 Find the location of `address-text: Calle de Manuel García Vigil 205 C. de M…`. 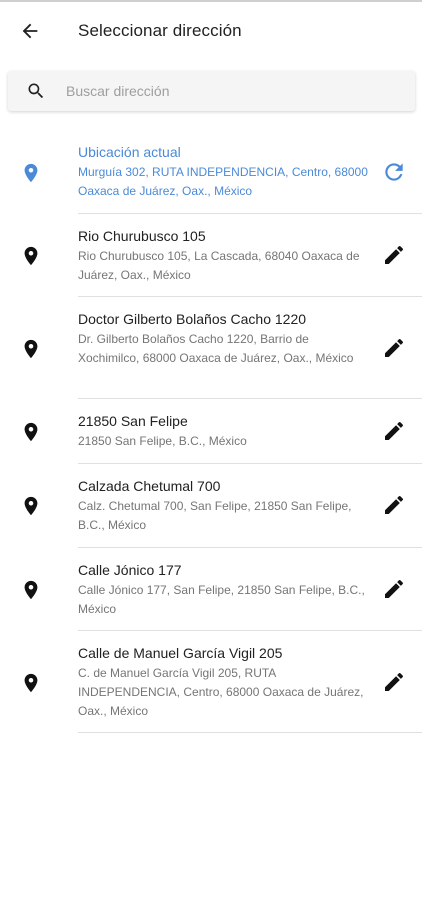

address-text: Calle de Manuel García Vigil 205 C. de M… is located at coordinates (223, 682).